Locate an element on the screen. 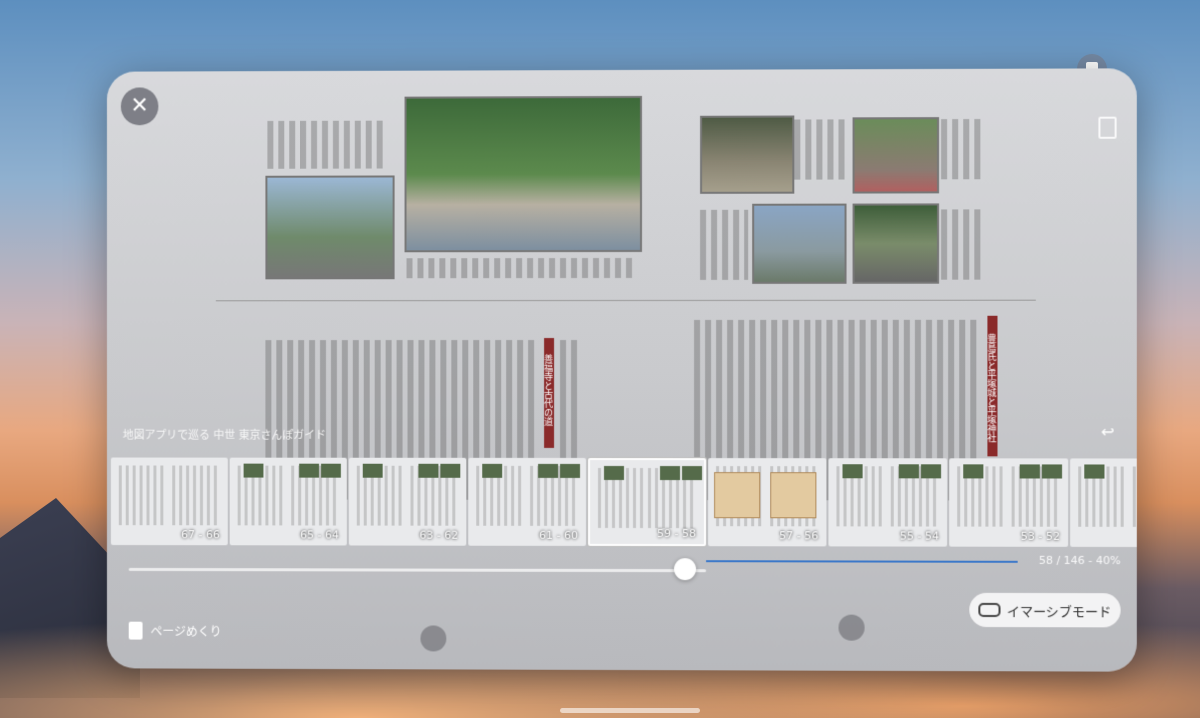  page-thumbnail: 63 - 62 is located at coordinates (407, 501).